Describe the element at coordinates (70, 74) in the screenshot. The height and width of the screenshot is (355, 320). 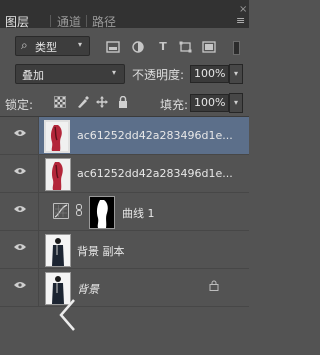
I see `blend-mode-dropdown: 叠加 ▾` at that location.